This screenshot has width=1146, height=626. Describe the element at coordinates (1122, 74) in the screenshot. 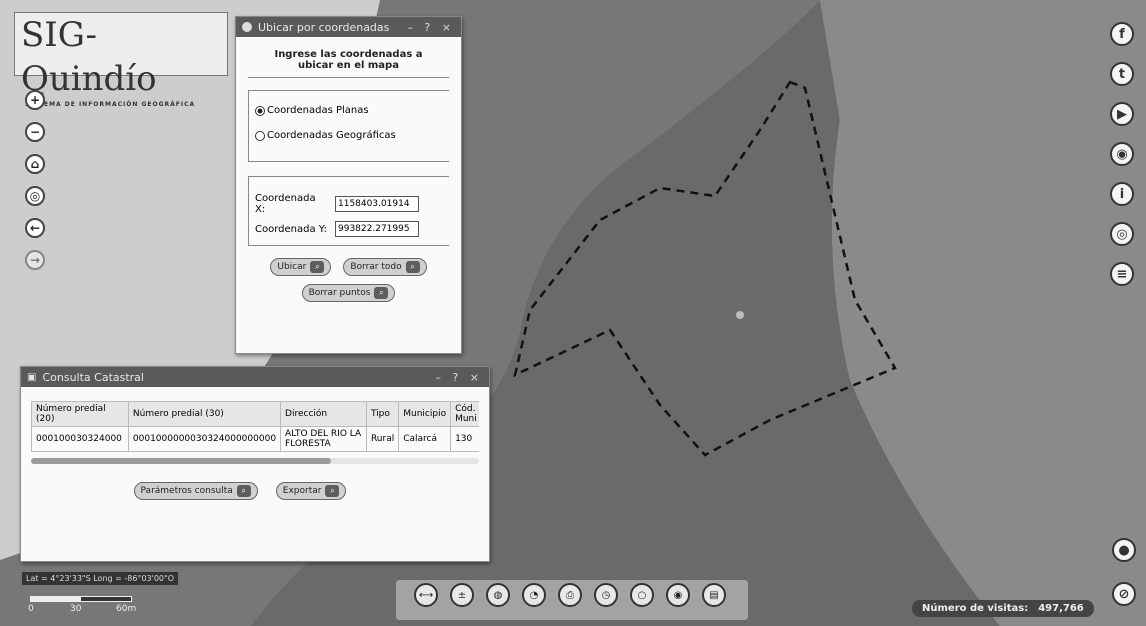

I see `twitter-icon: t` at that location.